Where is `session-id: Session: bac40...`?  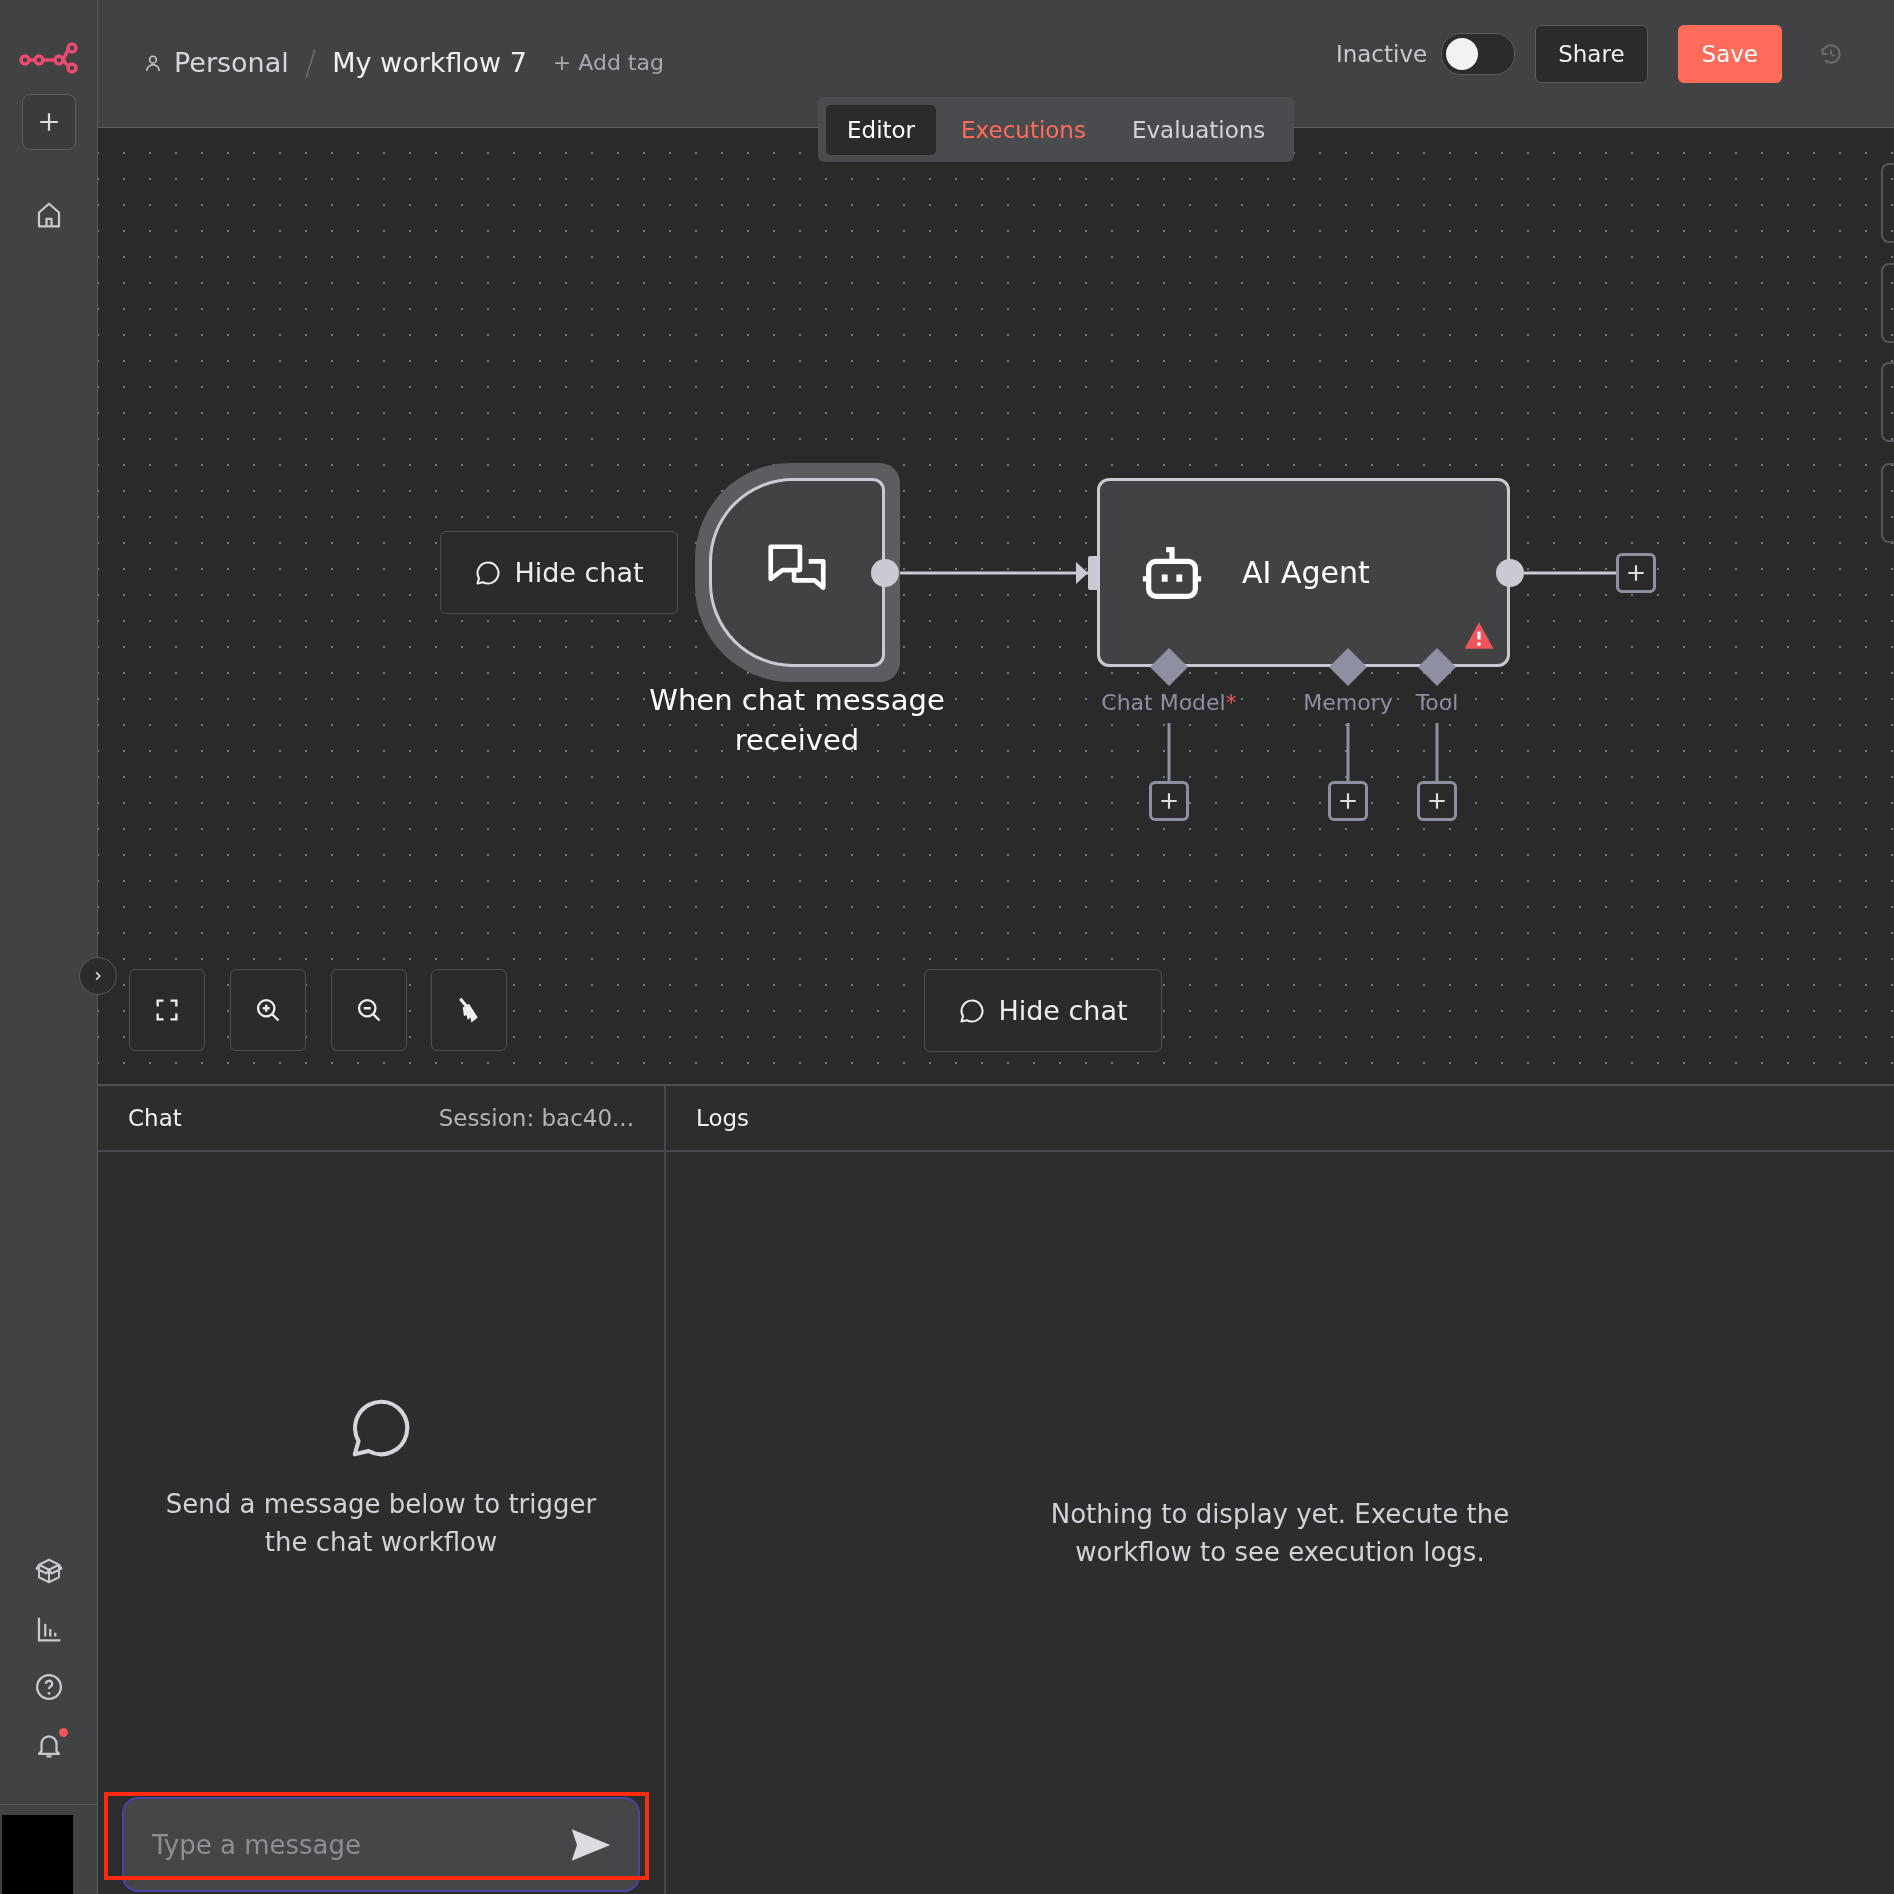 session-id: Session: bac40... is located at coordinates (536, 1118).